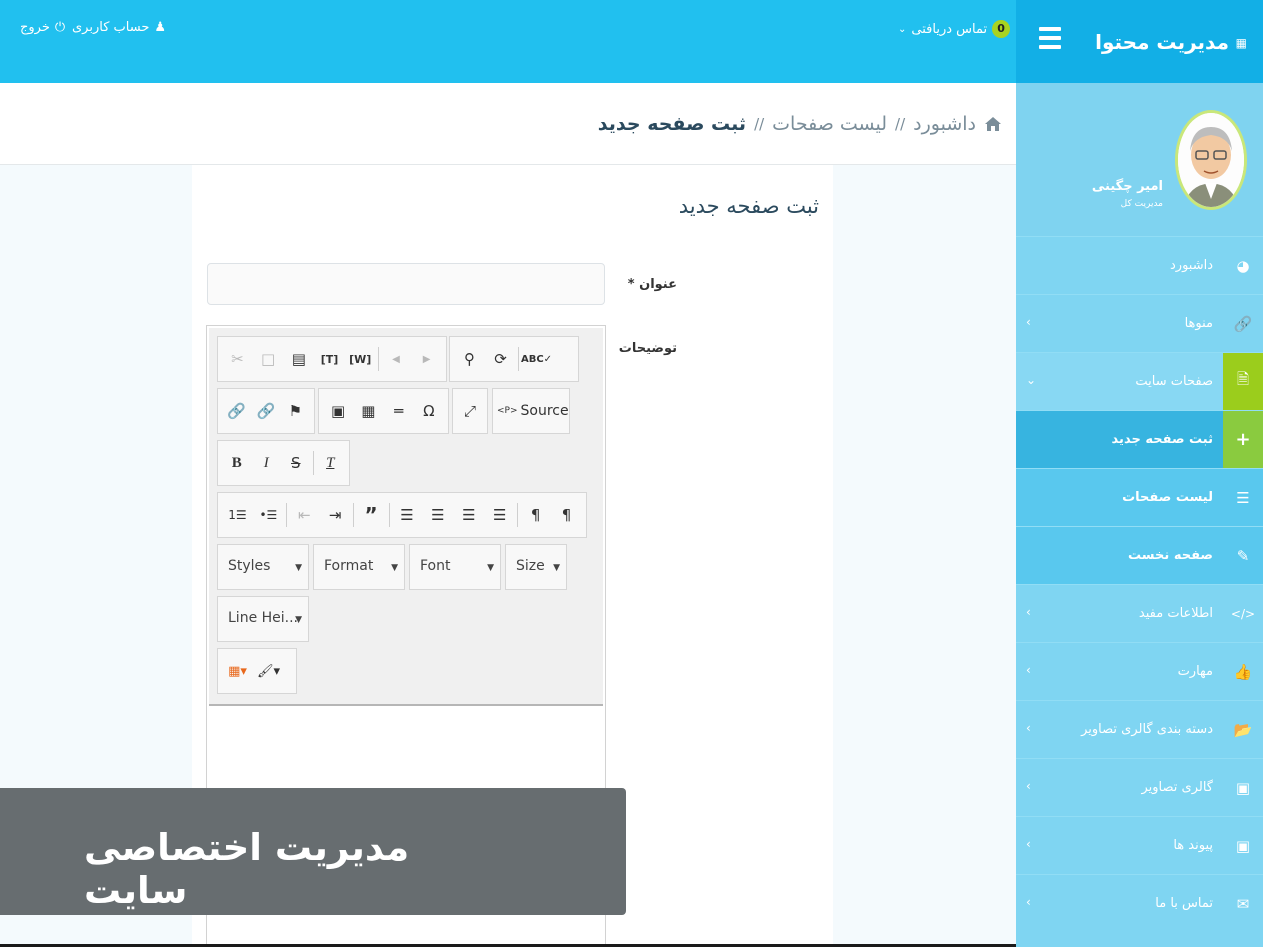  I want to click on plus-icon: +, so click(1243, 439).